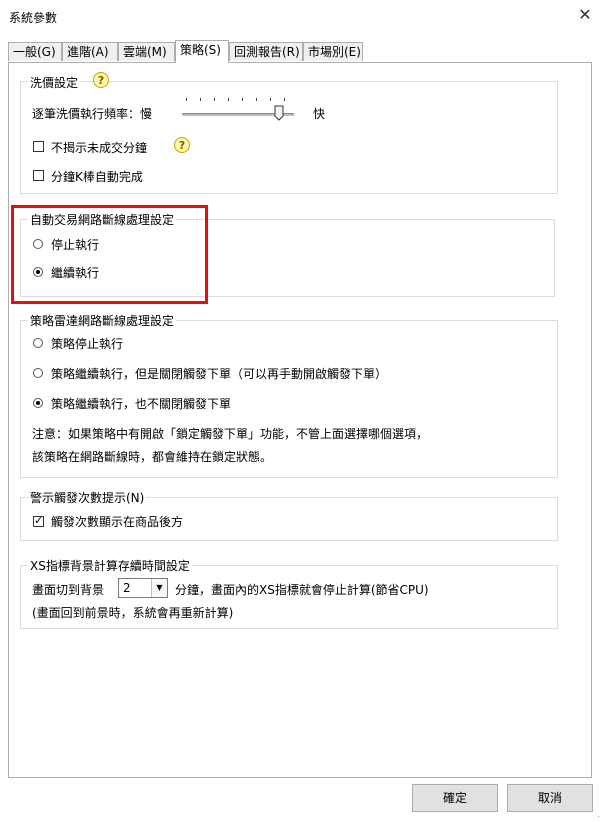  Describe the element at coordinates (117, 522) in the screenshot. I see `show-count-label: 觸發次數顯示在商品後方` at that location.